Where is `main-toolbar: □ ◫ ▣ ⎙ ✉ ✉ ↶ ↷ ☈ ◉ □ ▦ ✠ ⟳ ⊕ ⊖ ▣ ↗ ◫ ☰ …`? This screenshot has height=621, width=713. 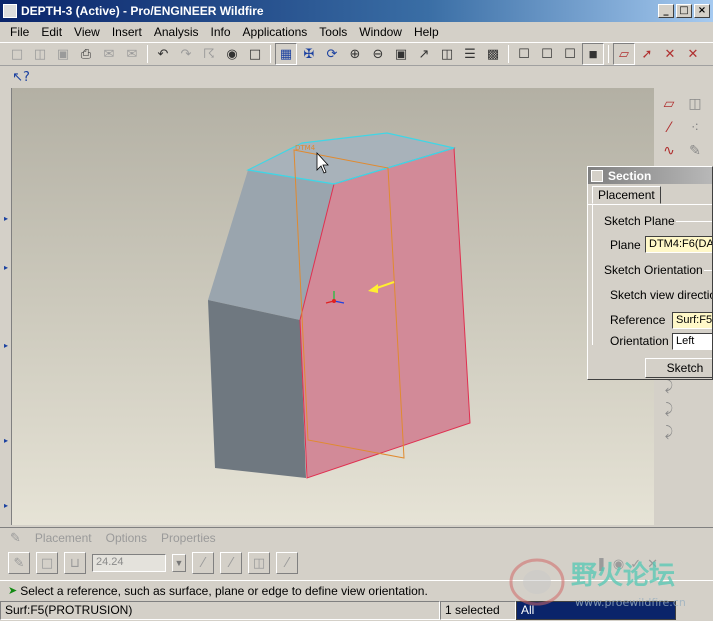 main-toolbar: □ ◫ ▣ ⎙ ✉ ✉ ↶ ↷ ☈ ◉ □ ▦ ✠ ⟳ ⊕ ⊖ ▣ ↗ ◫ ☰ … is located at coordinates (356, 54).